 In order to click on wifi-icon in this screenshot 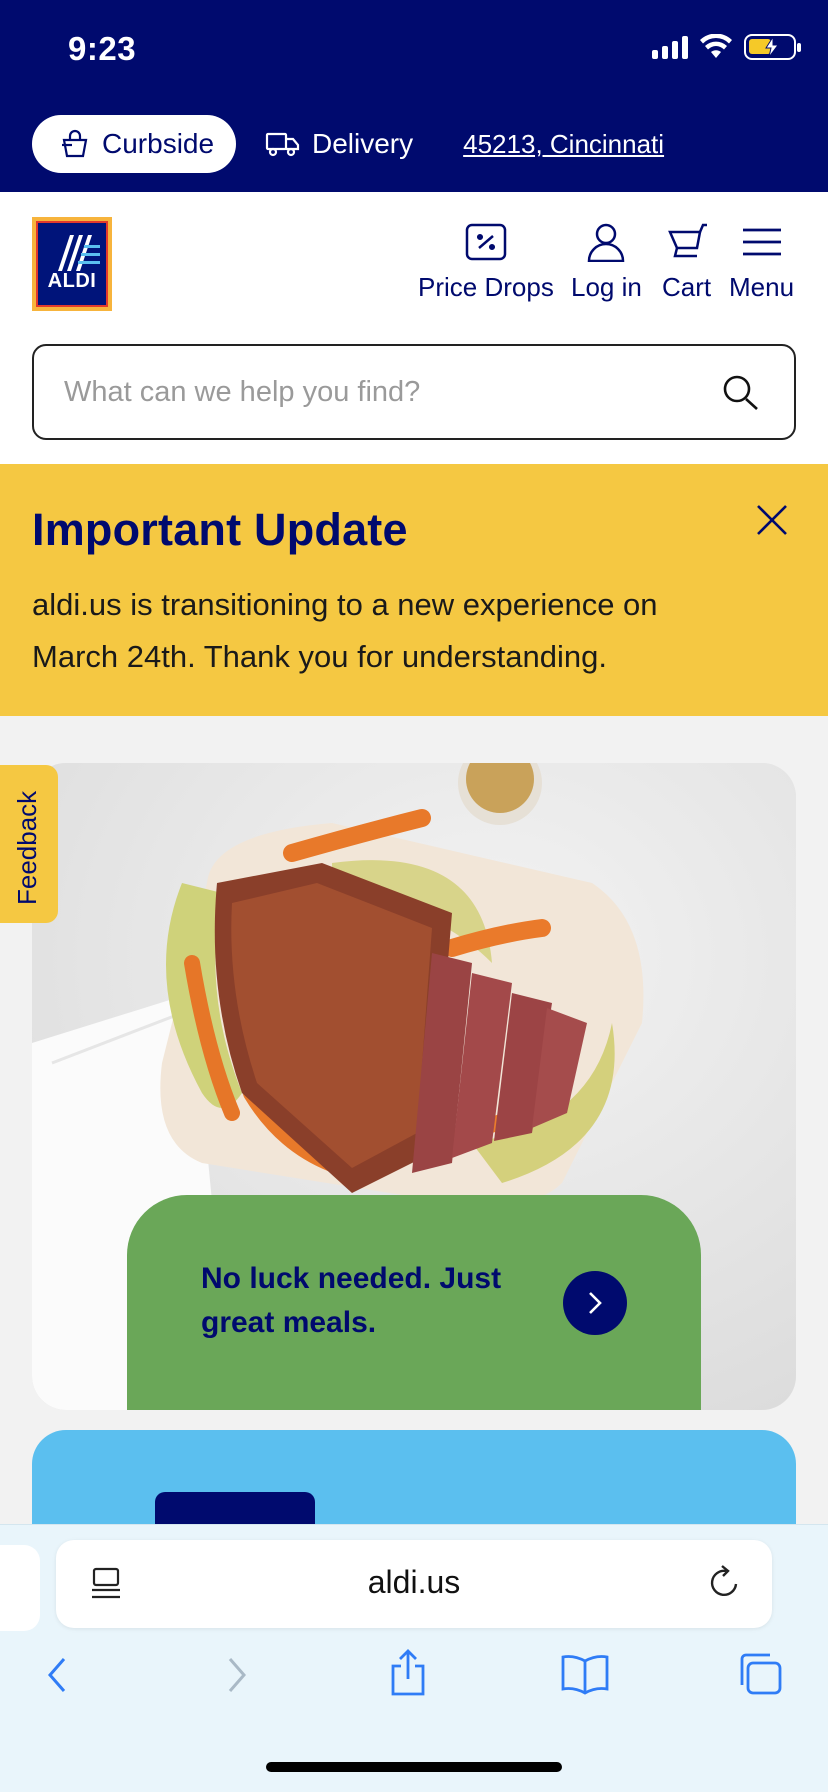, I will do `click(716, 46)`.